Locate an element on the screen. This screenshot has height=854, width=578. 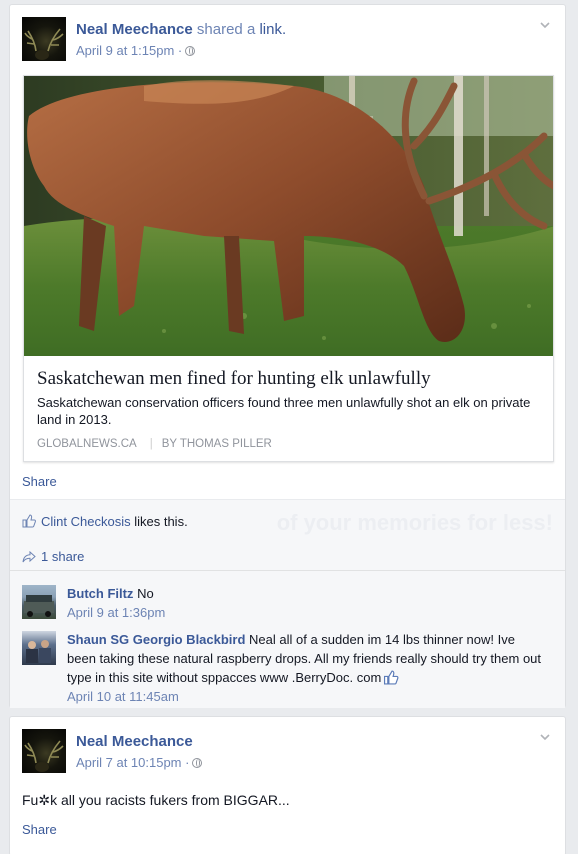
likes-suffix: likes this. is located at coordinates (161, 521).